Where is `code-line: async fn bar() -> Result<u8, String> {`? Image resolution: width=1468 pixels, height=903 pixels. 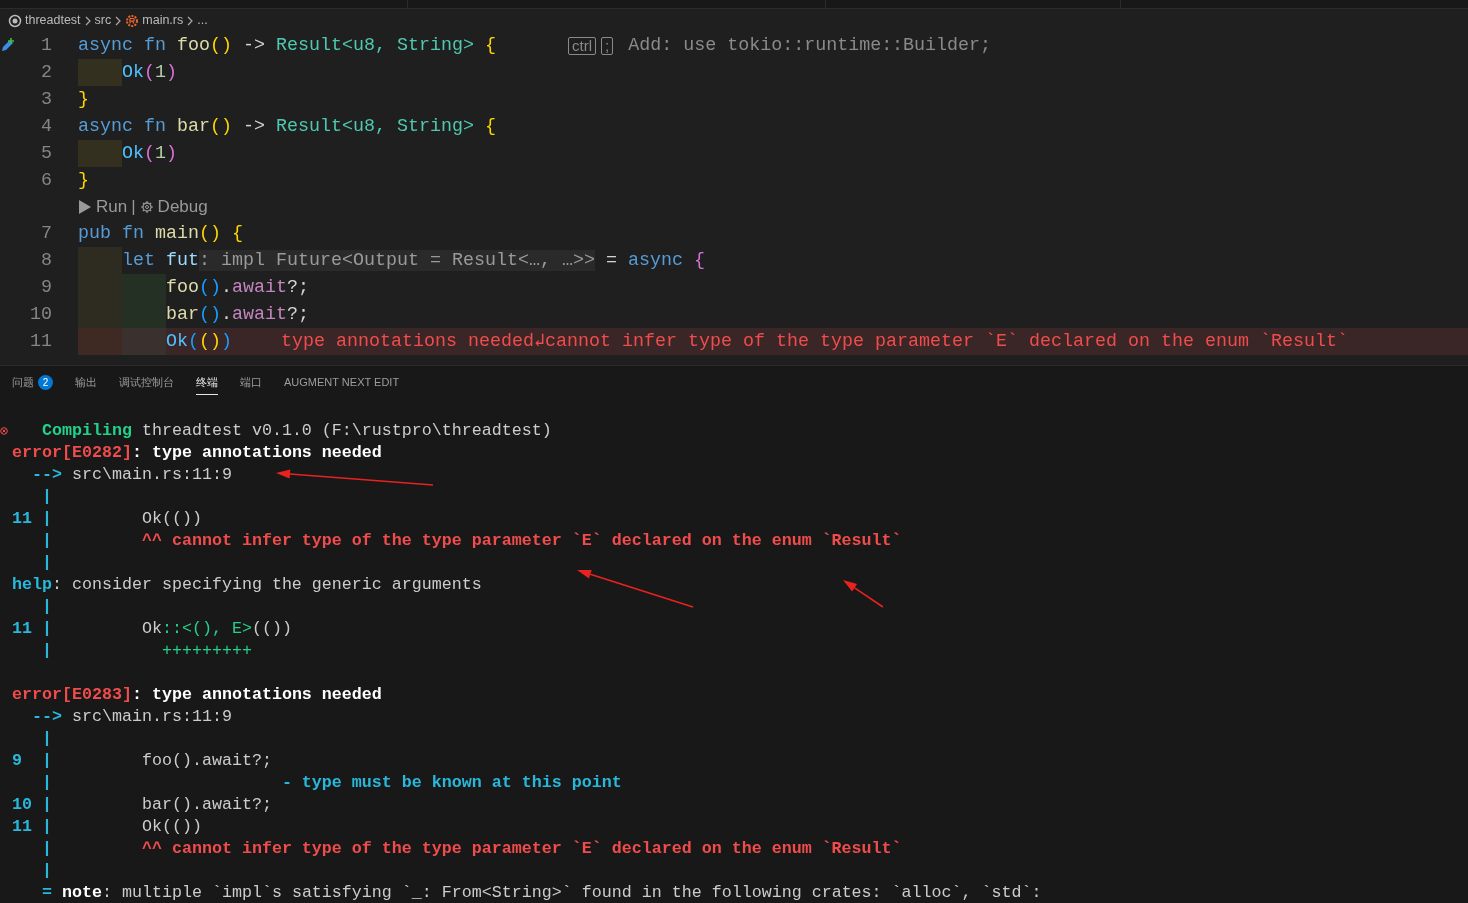 code-line: async fn bar() -> Result<u8, String> { is located at coordinates (287, 127).